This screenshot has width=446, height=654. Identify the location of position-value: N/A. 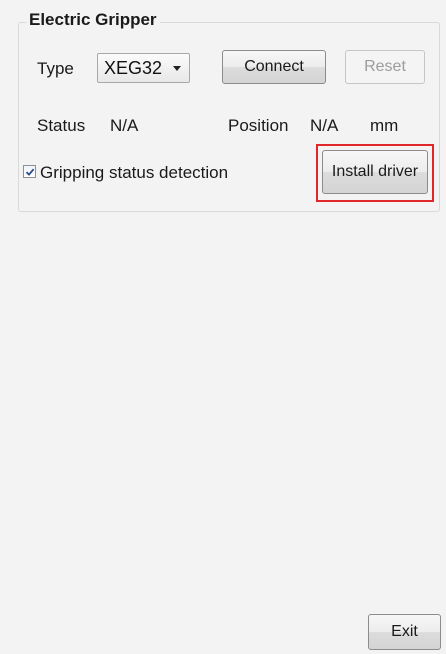
(324, 125).